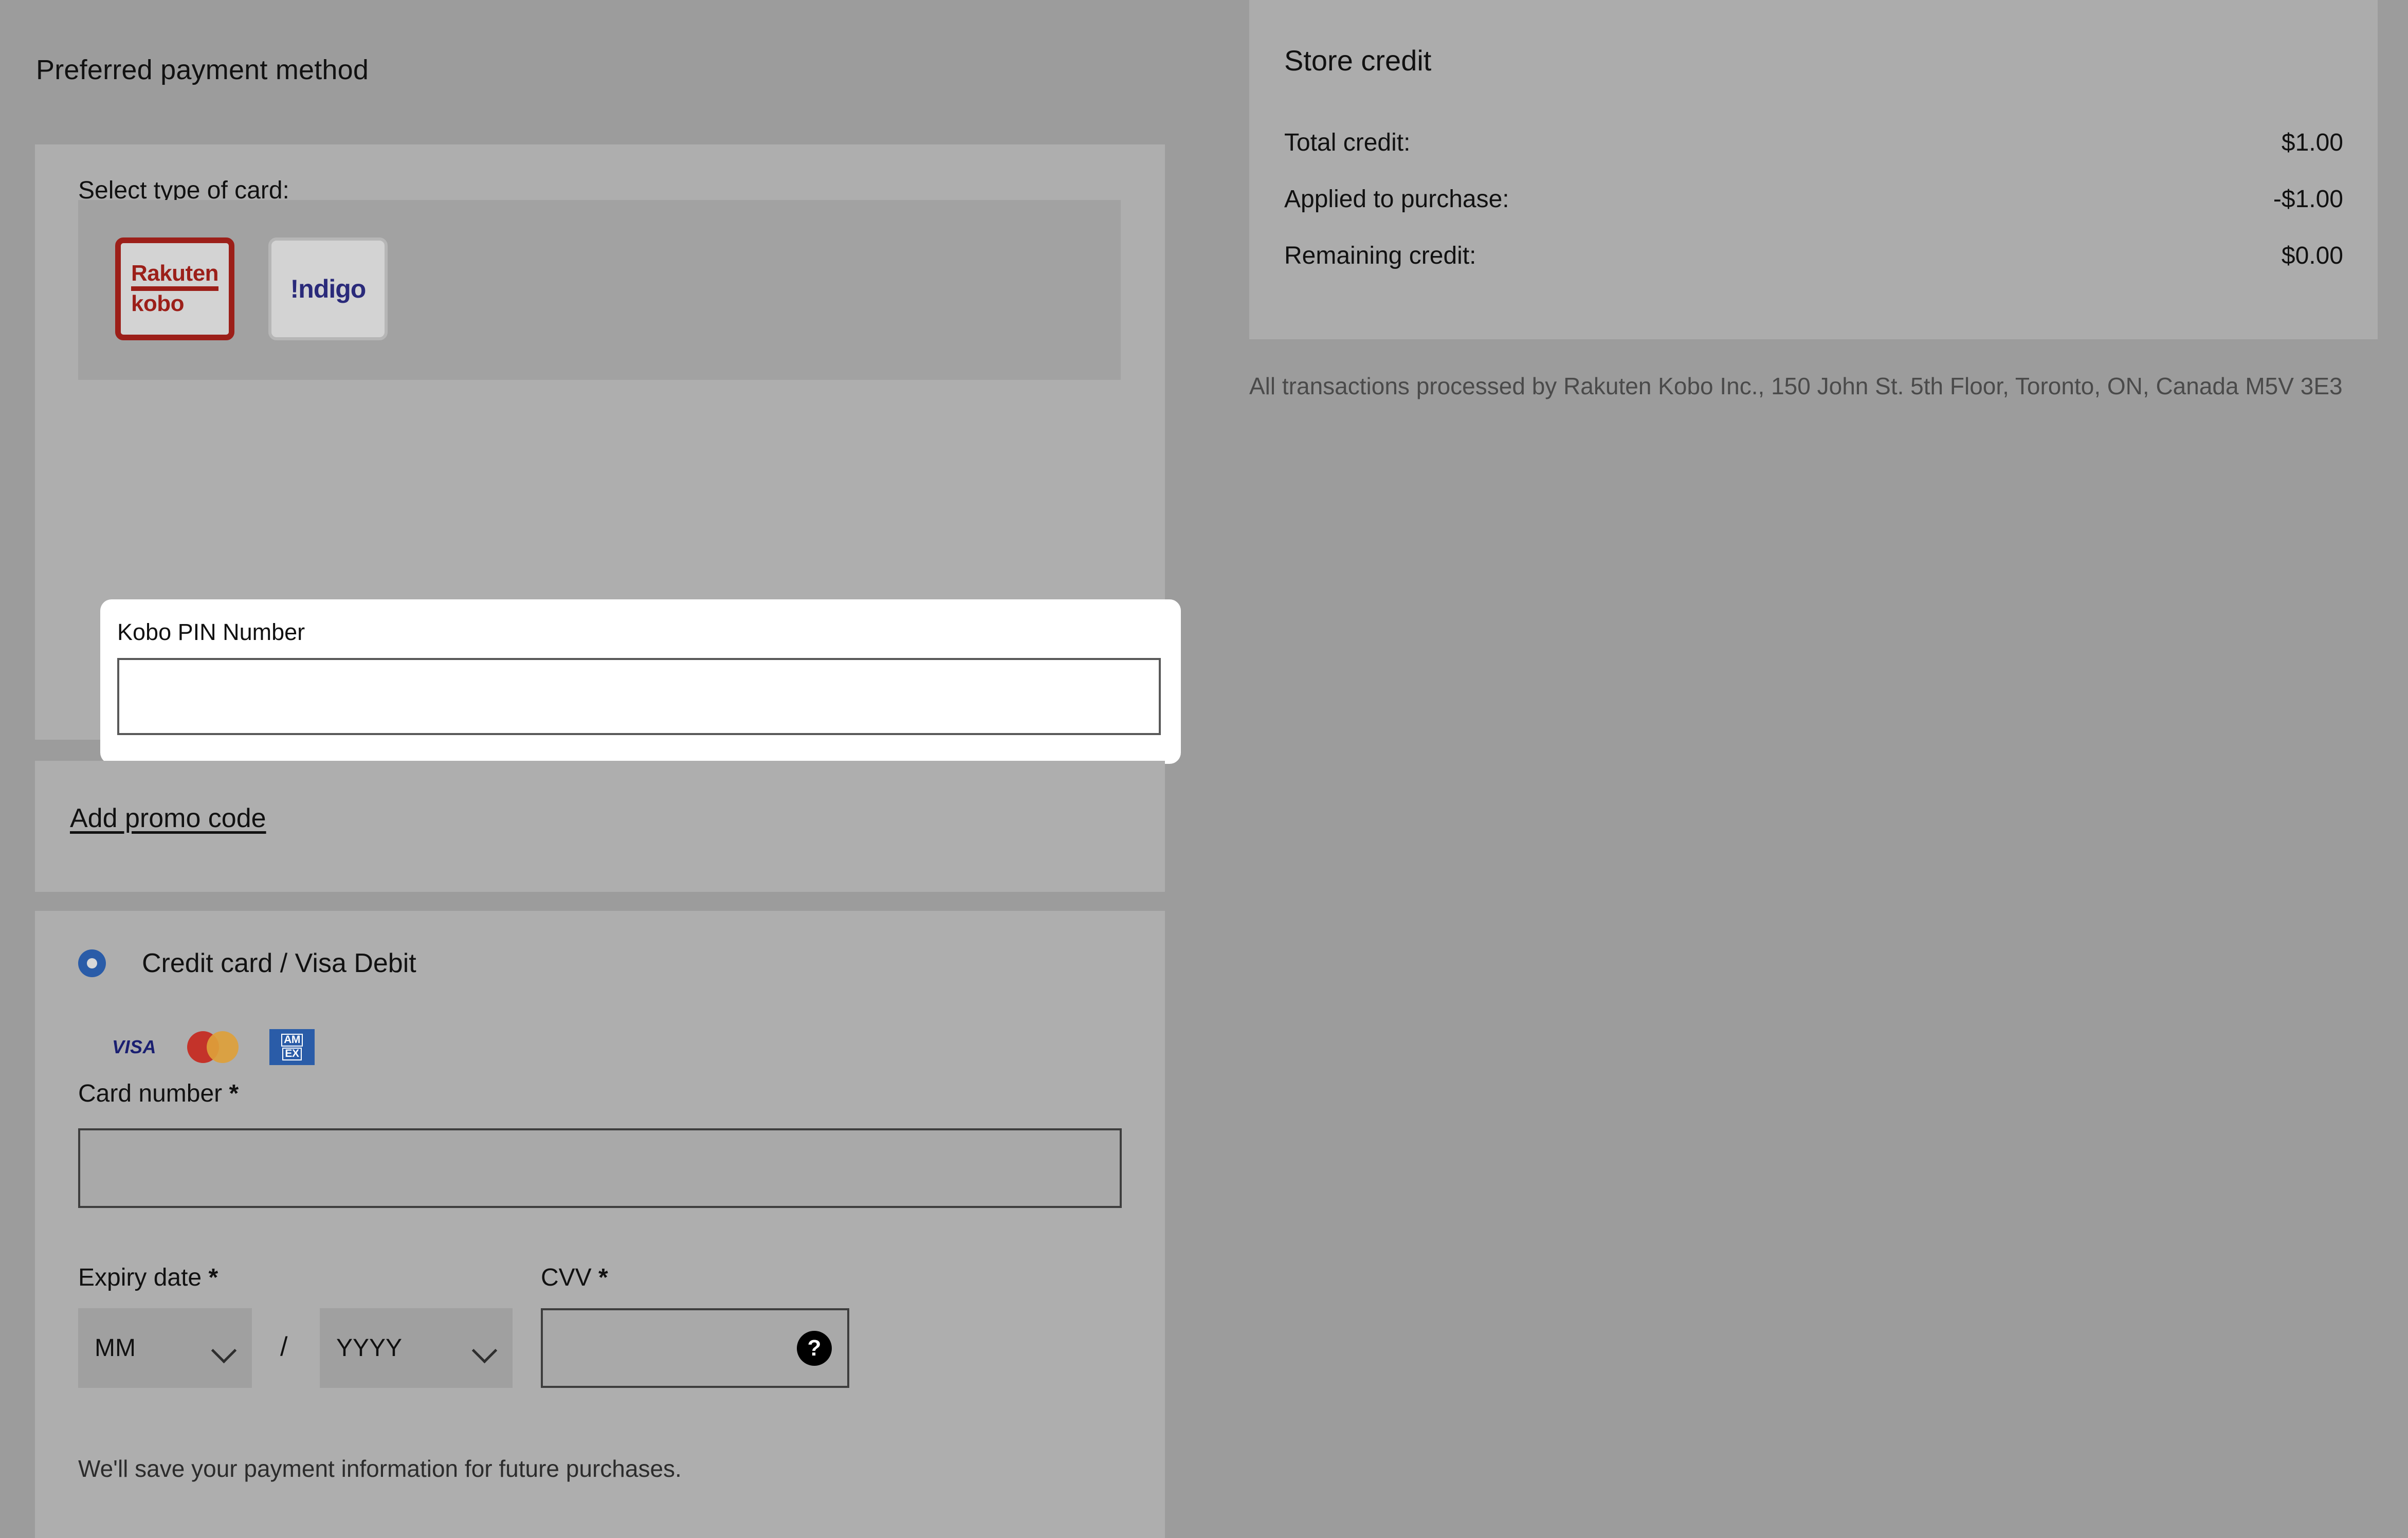 The height and width of the screenshot is (1538, 2408). What do you see at coordinates (600, 826) in the screenshot?
I see `promo-code-panel: Add promo code` at bounding box center [600, 826].